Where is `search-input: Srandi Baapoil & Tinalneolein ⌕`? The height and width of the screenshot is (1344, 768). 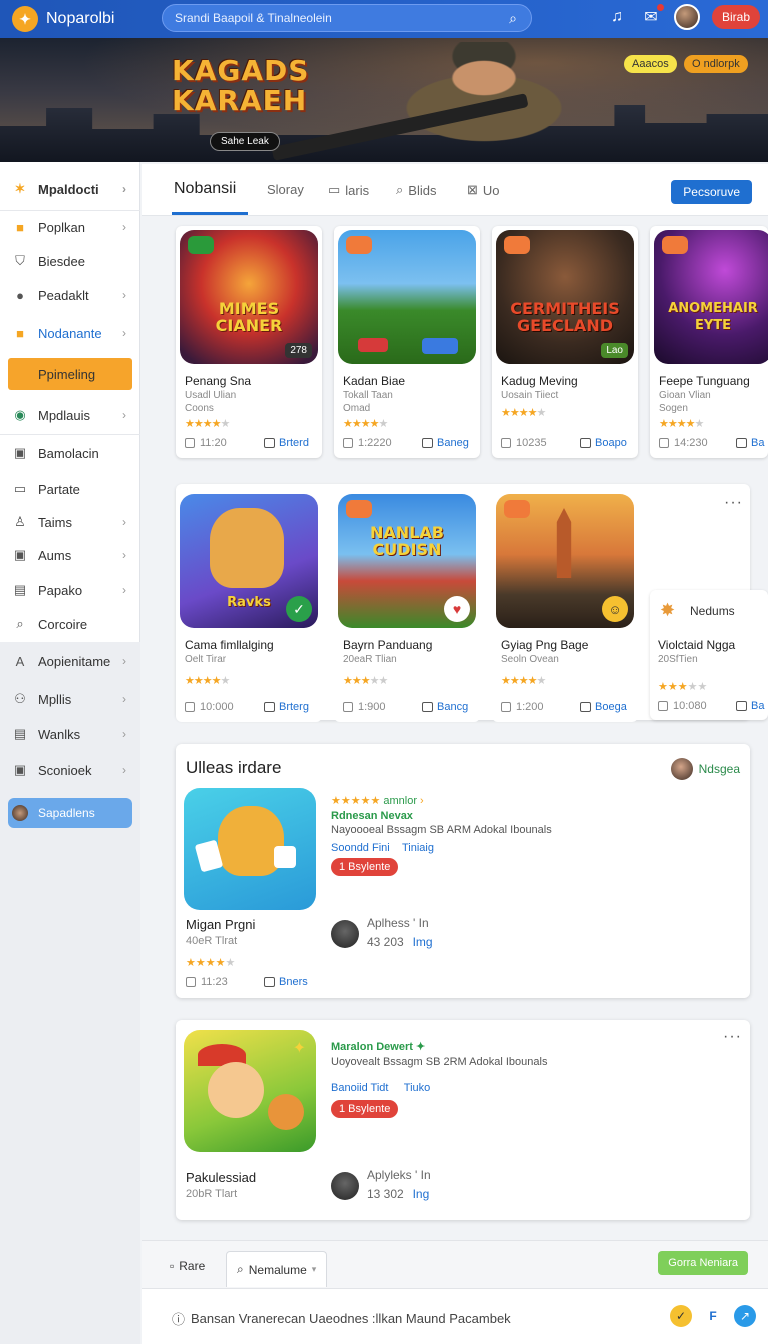
search-input: Srandi Baapoil & Tinalneolein ⌕ is located at coordinates (347, 18).